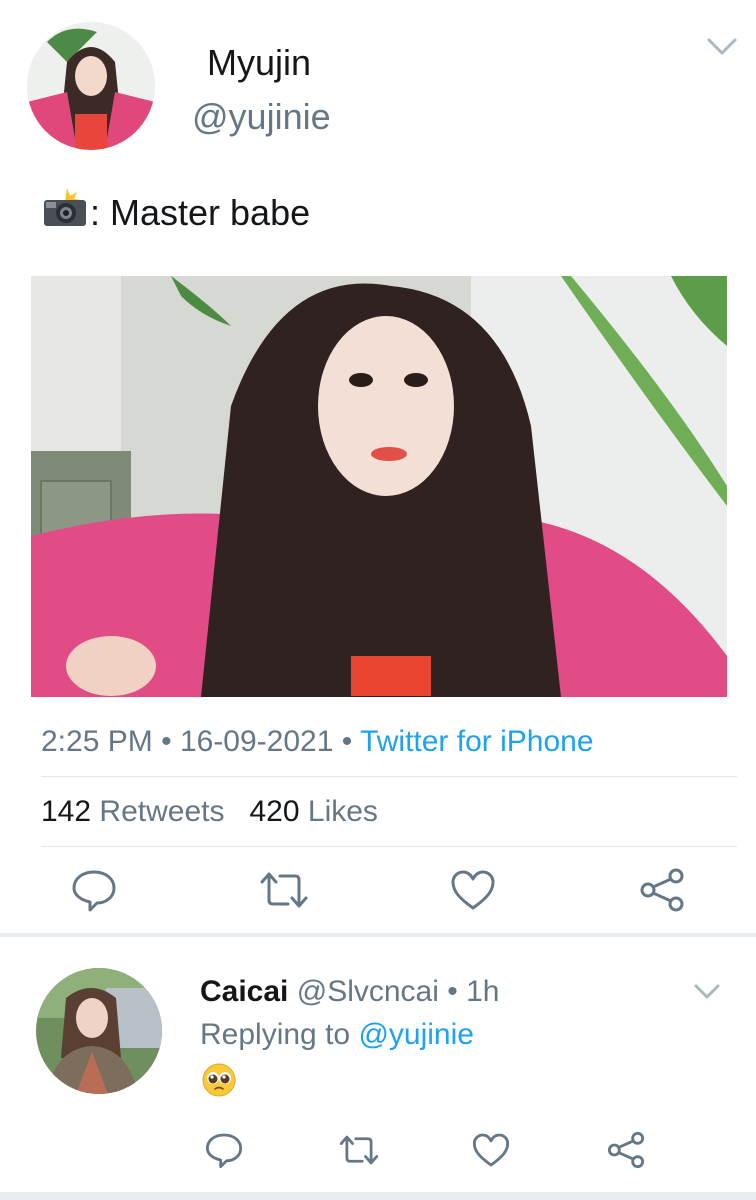 Image resolution: width=756 pixels, height=1200 pixels. What do you see at coordinates (99, 1031) in the screenshot?
I see `reply-author-avatar` at bounding box center [99, 1031].